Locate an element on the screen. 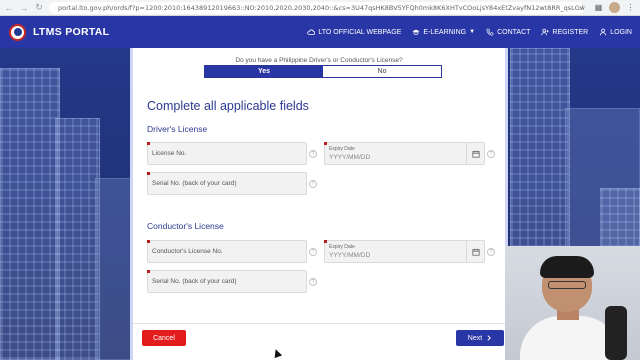 This screenshot has width=640, height=360. drivers-expiry-placeholder: YYYY/MM/DD is located at coordinates (350, 157).